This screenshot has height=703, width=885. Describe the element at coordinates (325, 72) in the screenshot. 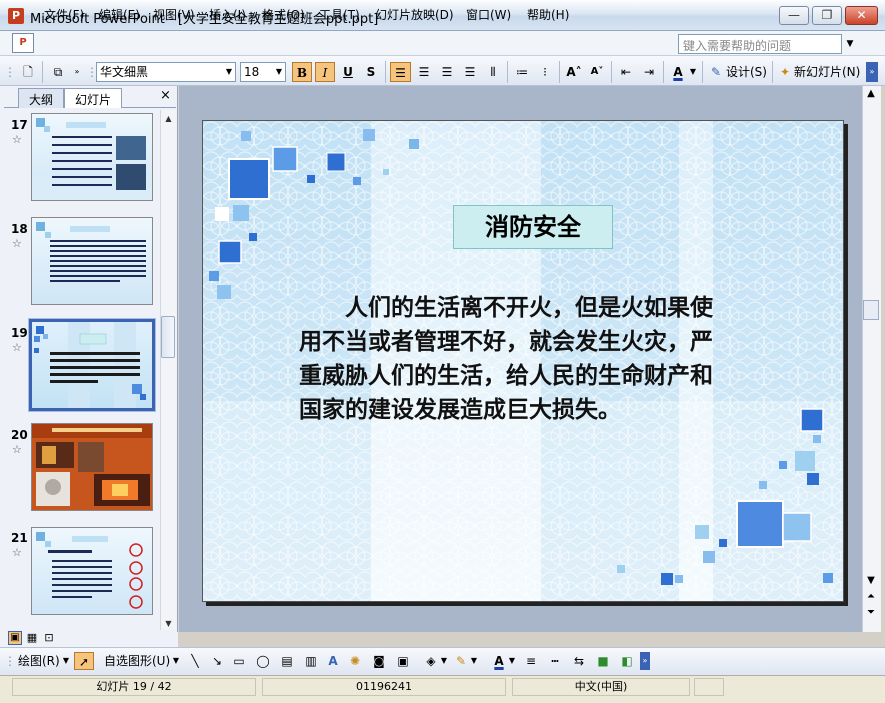

I see `italic-button: I` at that location.